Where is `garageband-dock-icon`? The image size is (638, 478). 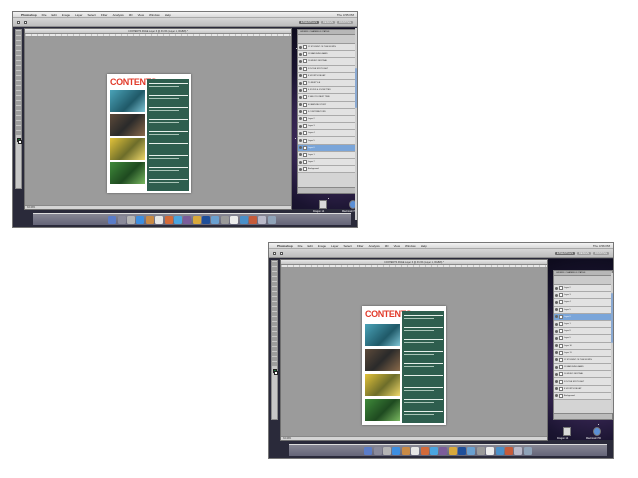 garageband-dock-icon is located at coordinates (253, 219).